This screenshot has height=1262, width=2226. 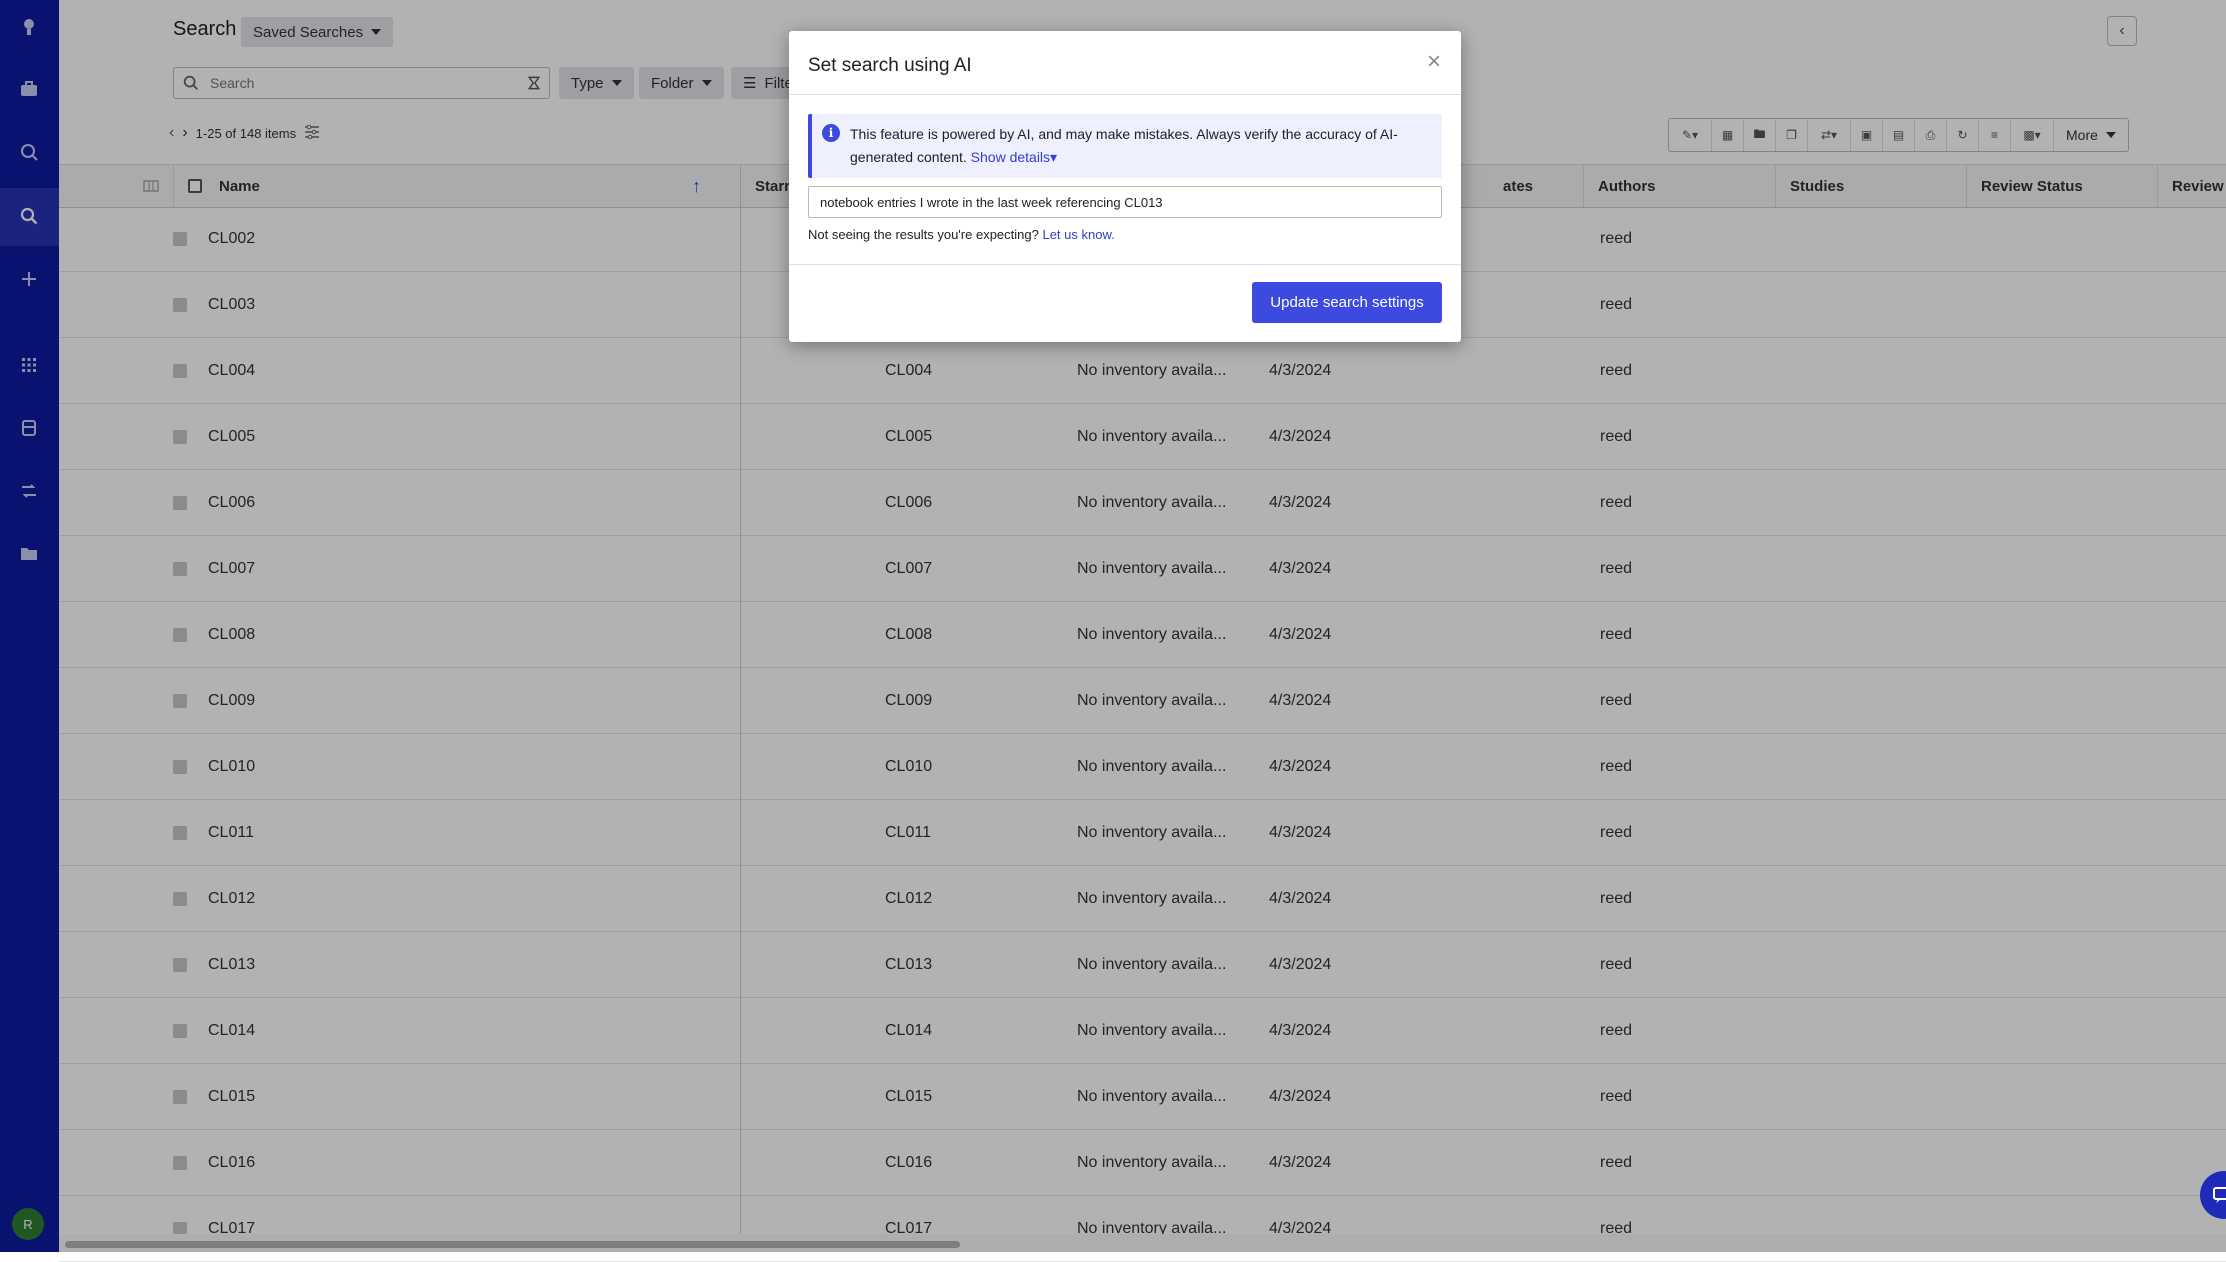 I want to click on chat-icon, so click(x=2219, y=1195).